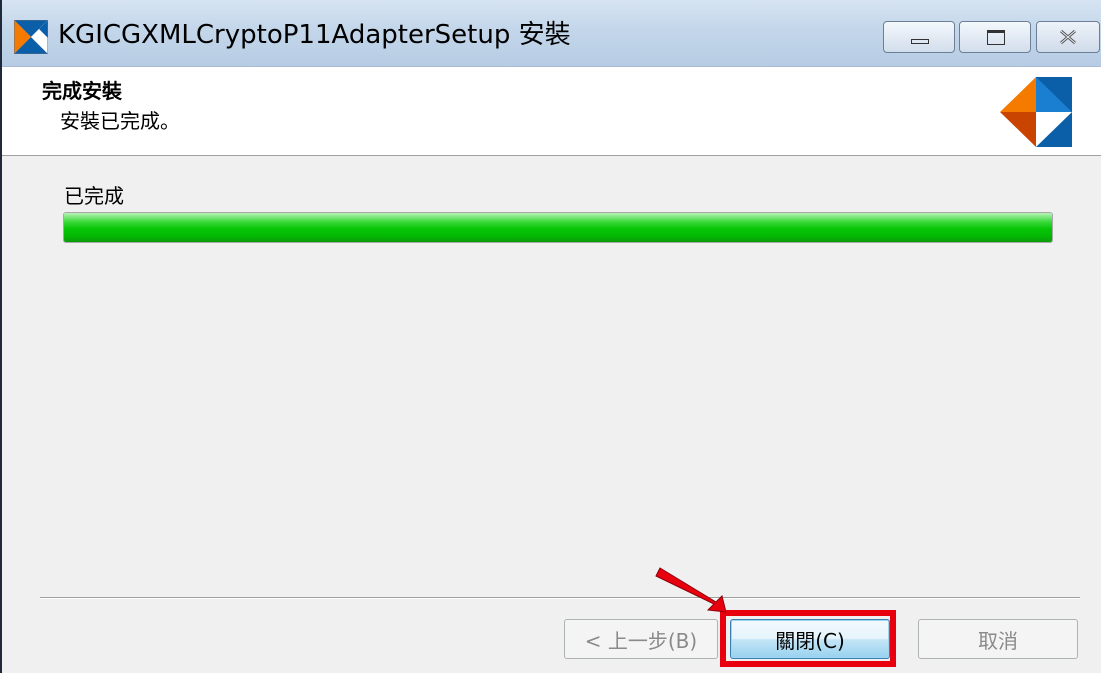  I want to click on close-button: 關閉(C), so click(810, 639).